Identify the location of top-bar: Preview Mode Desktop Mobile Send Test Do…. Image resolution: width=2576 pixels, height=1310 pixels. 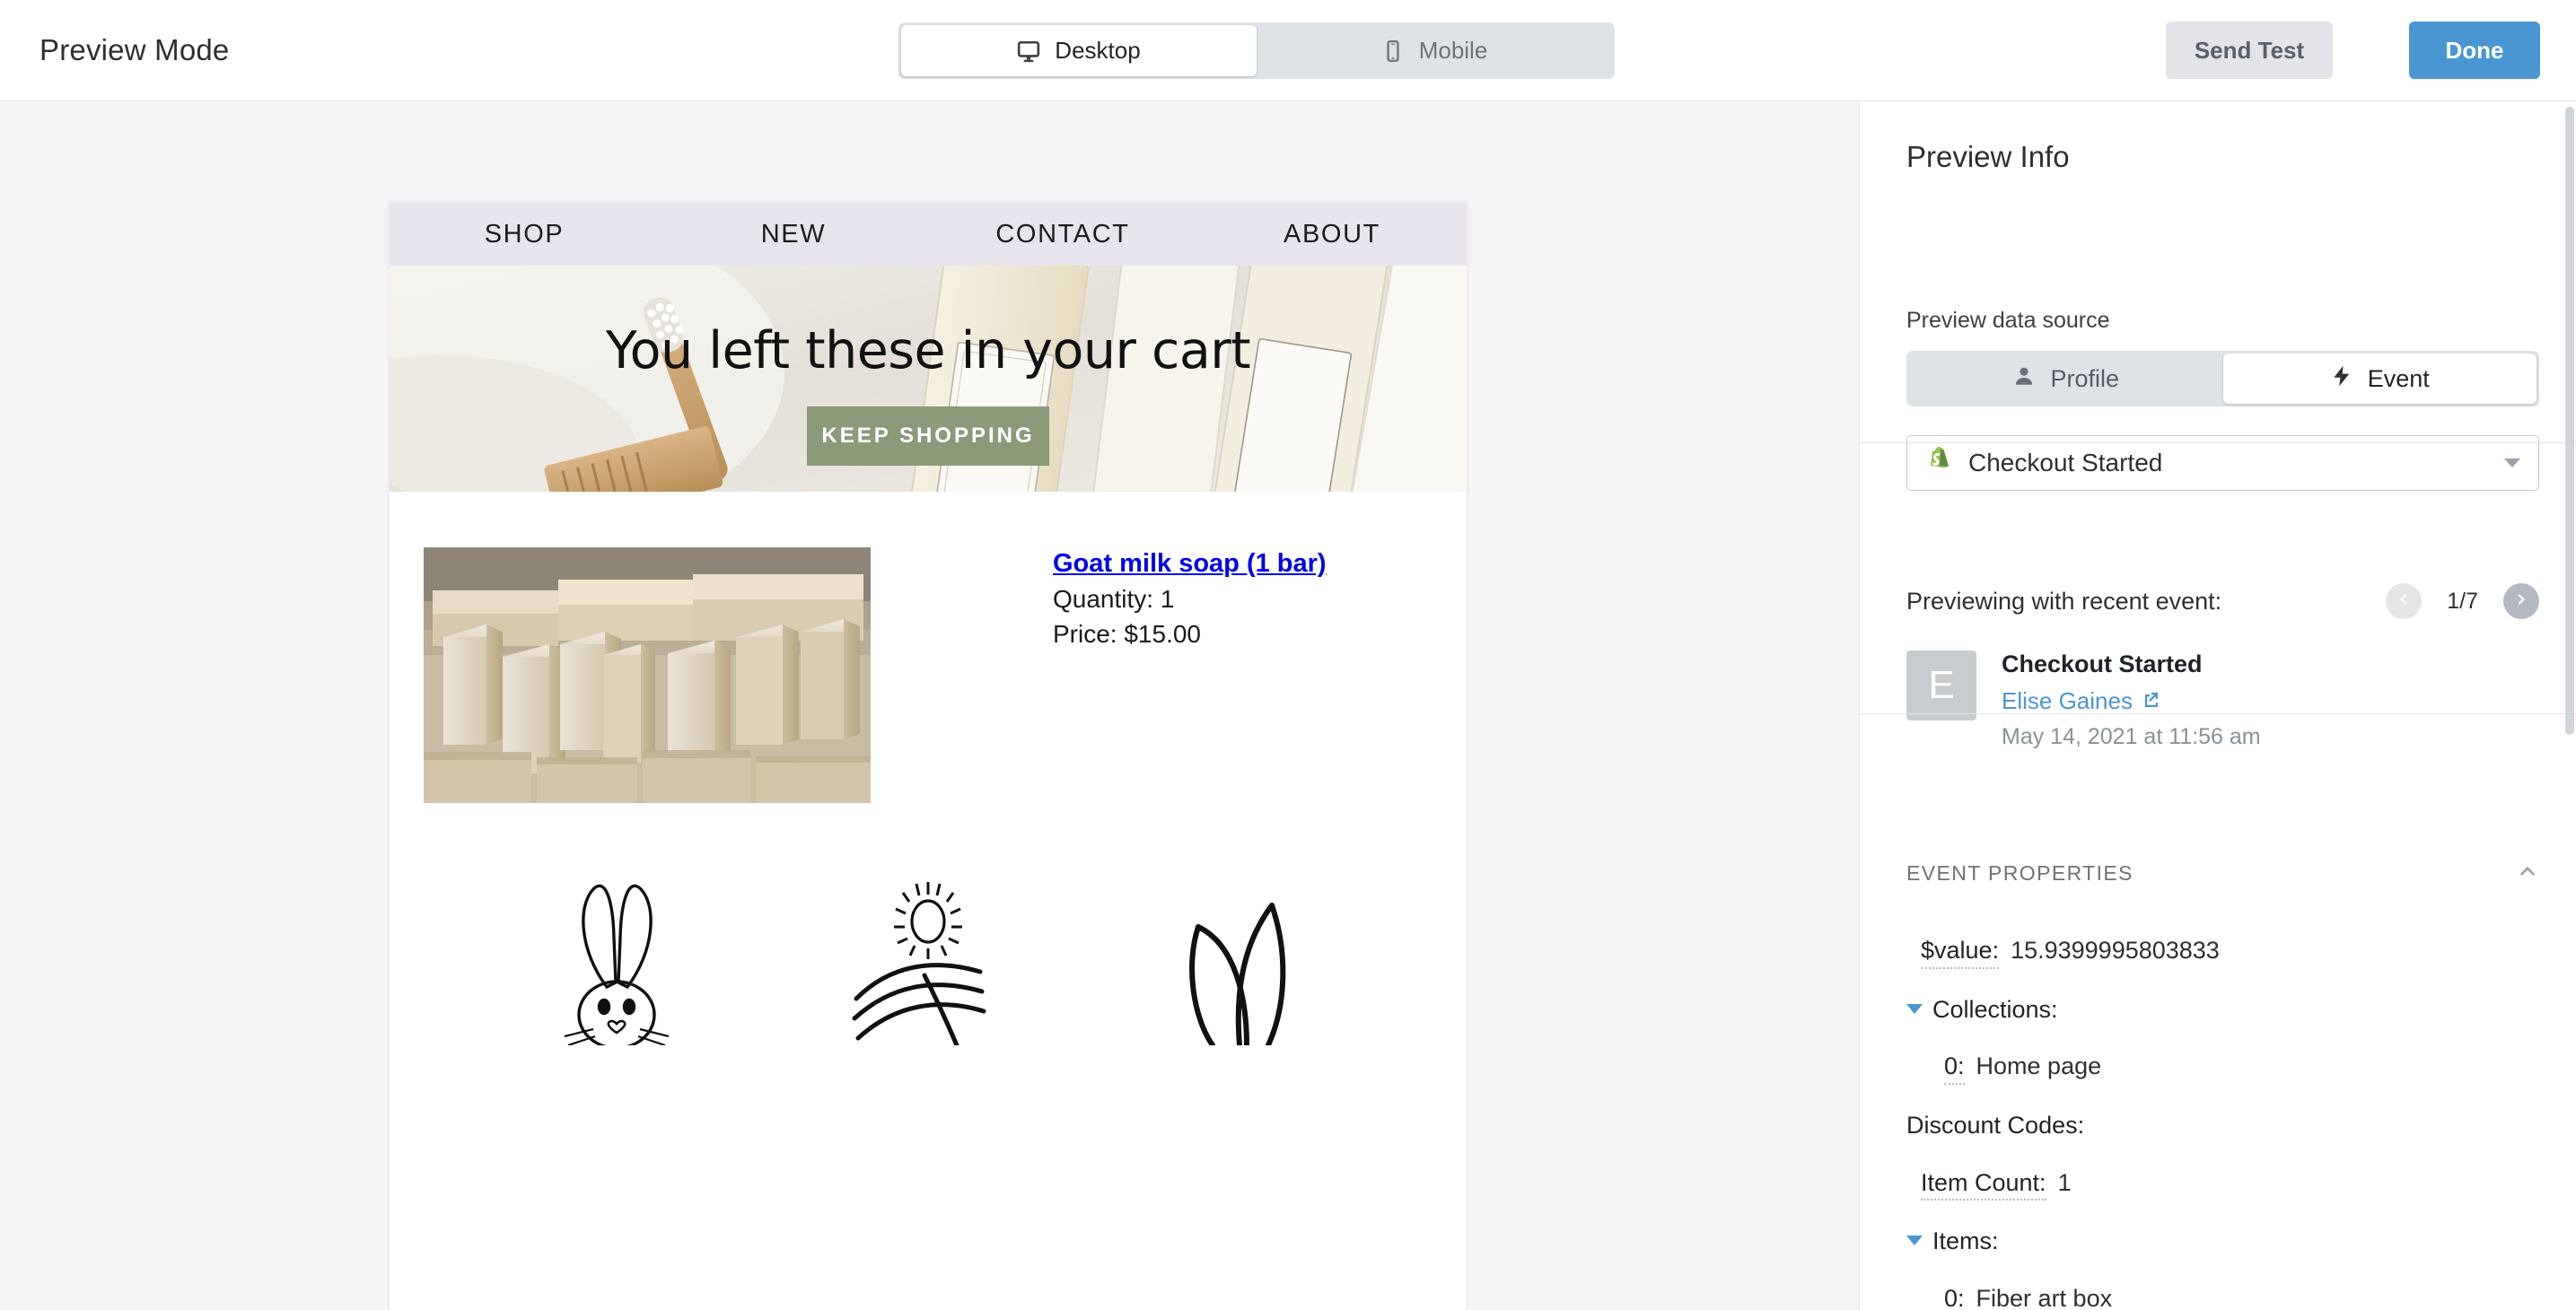
(1288, 50).